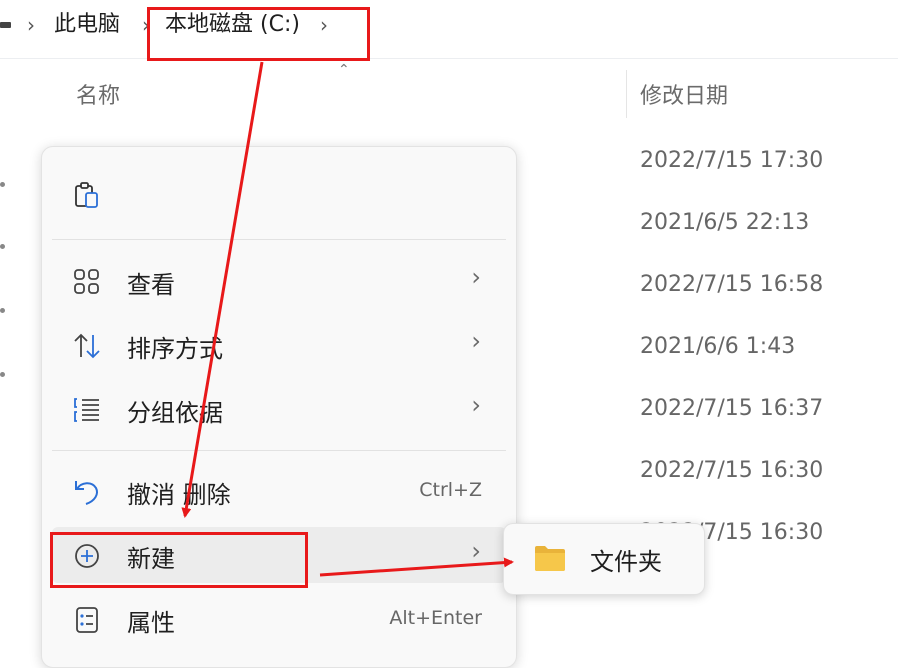 The height and width of the screenshot is (668, 898). Describe the element at coordinates (258, 34) in the screenshot. I see `annotation-box-drive` at that location.